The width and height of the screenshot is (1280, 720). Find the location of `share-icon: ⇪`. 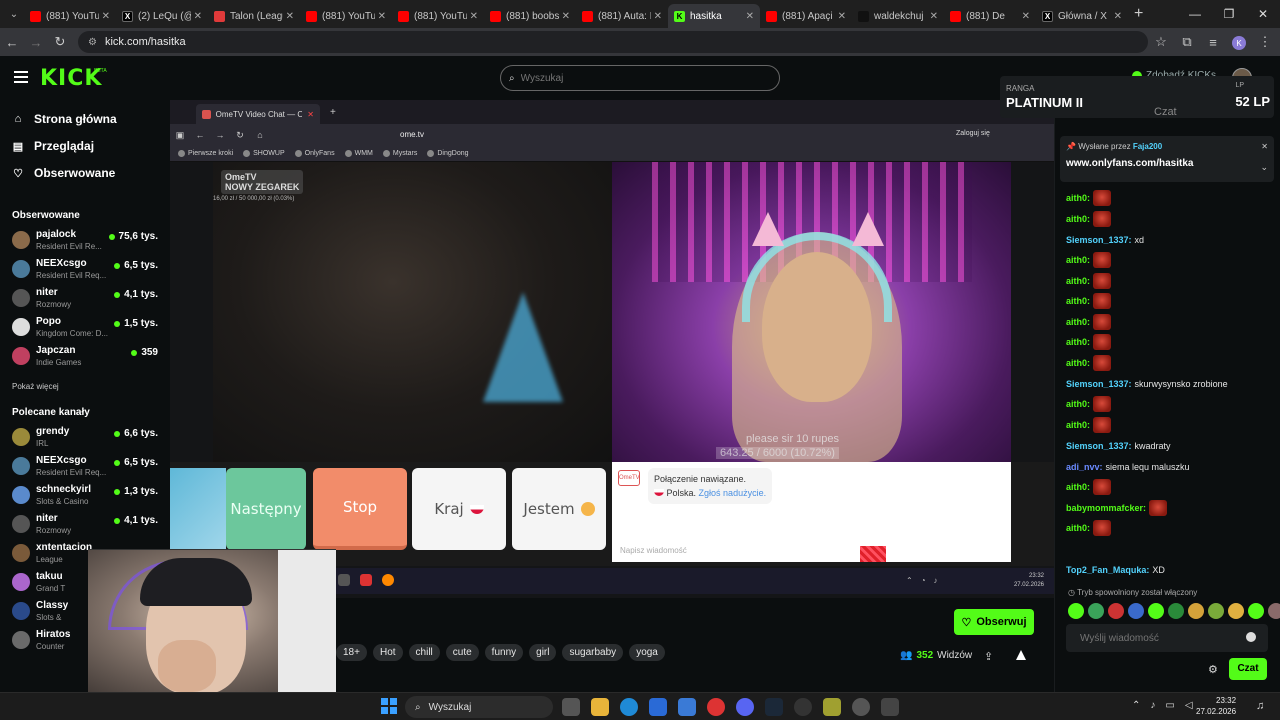

share-icon: ⇪ is located at coordinates (988, 656).